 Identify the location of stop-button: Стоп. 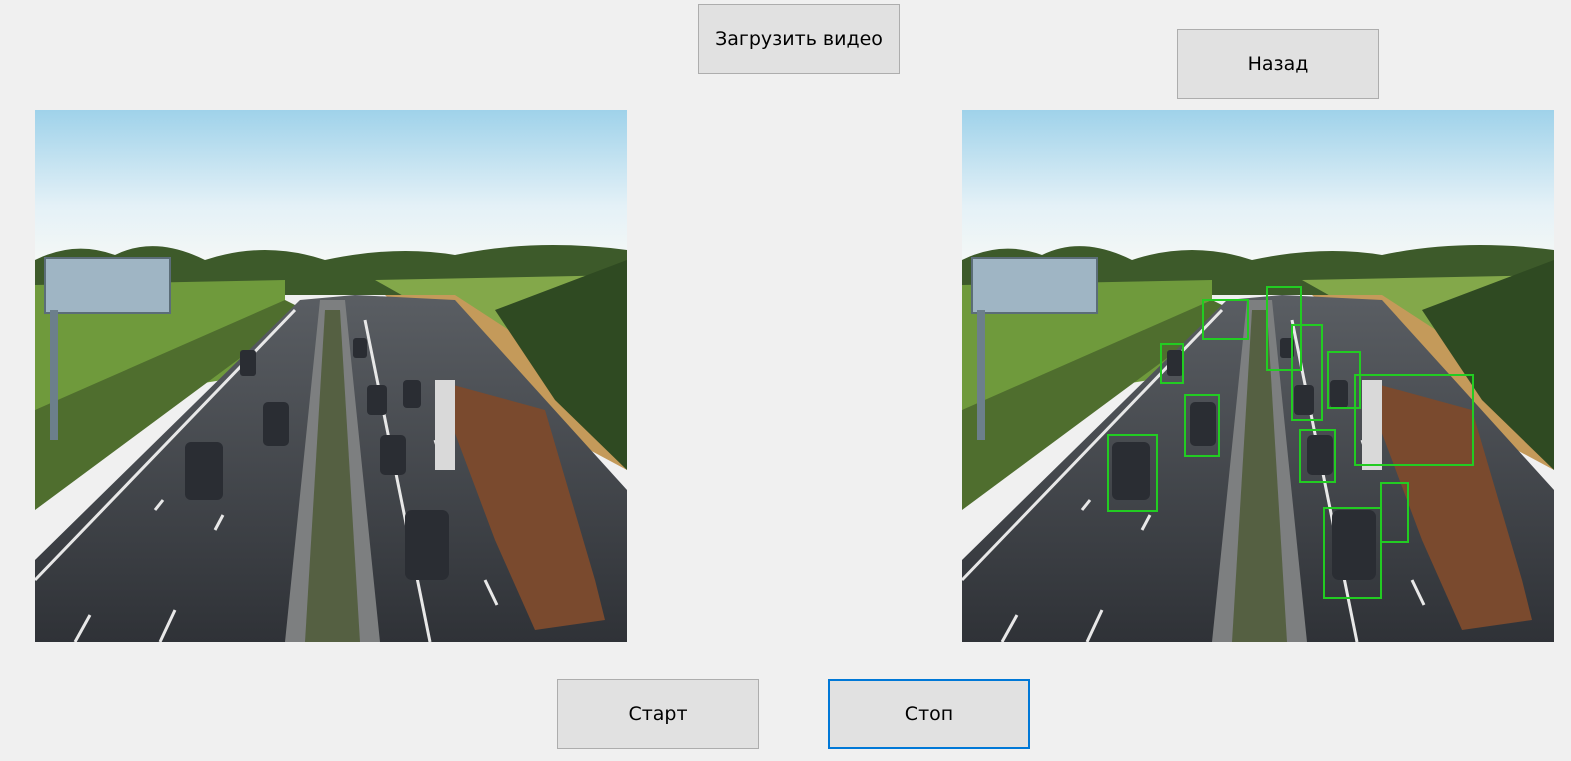
(929, 714).